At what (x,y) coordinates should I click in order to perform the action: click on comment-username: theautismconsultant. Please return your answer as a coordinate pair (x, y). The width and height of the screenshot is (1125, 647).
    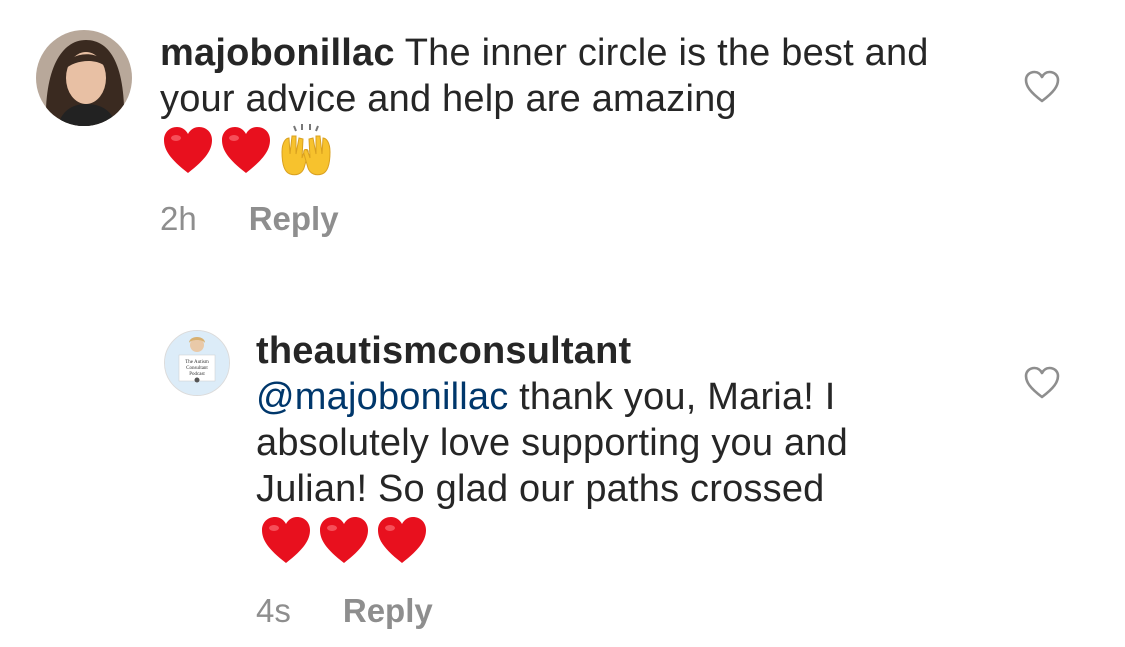
    Looking at the image, I should click on (606, 351).